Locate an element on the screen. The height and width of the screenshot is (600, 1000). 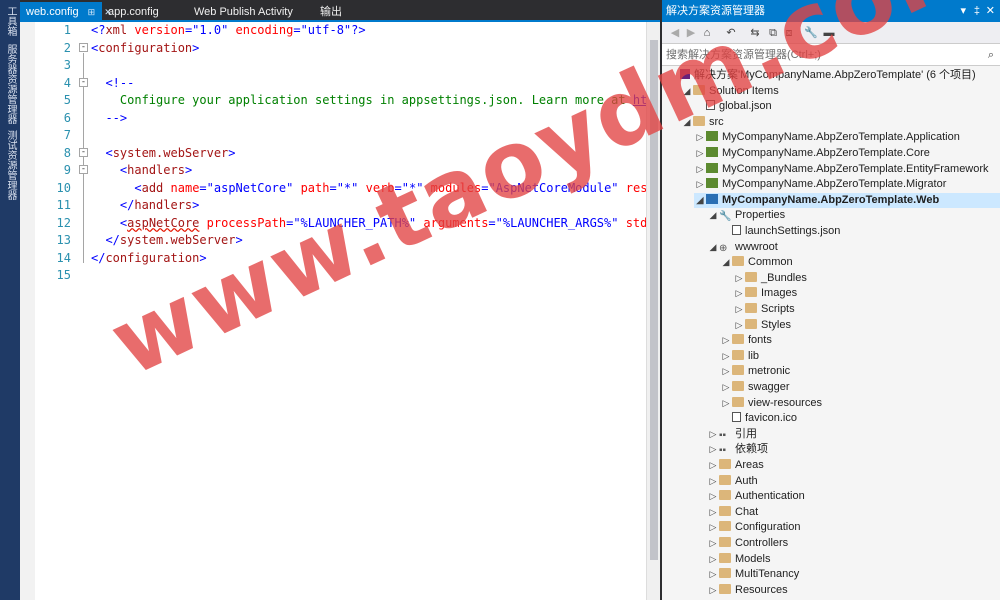
test-explorer-tab: 测试资源管理器 is located at coordinates (10, 165).